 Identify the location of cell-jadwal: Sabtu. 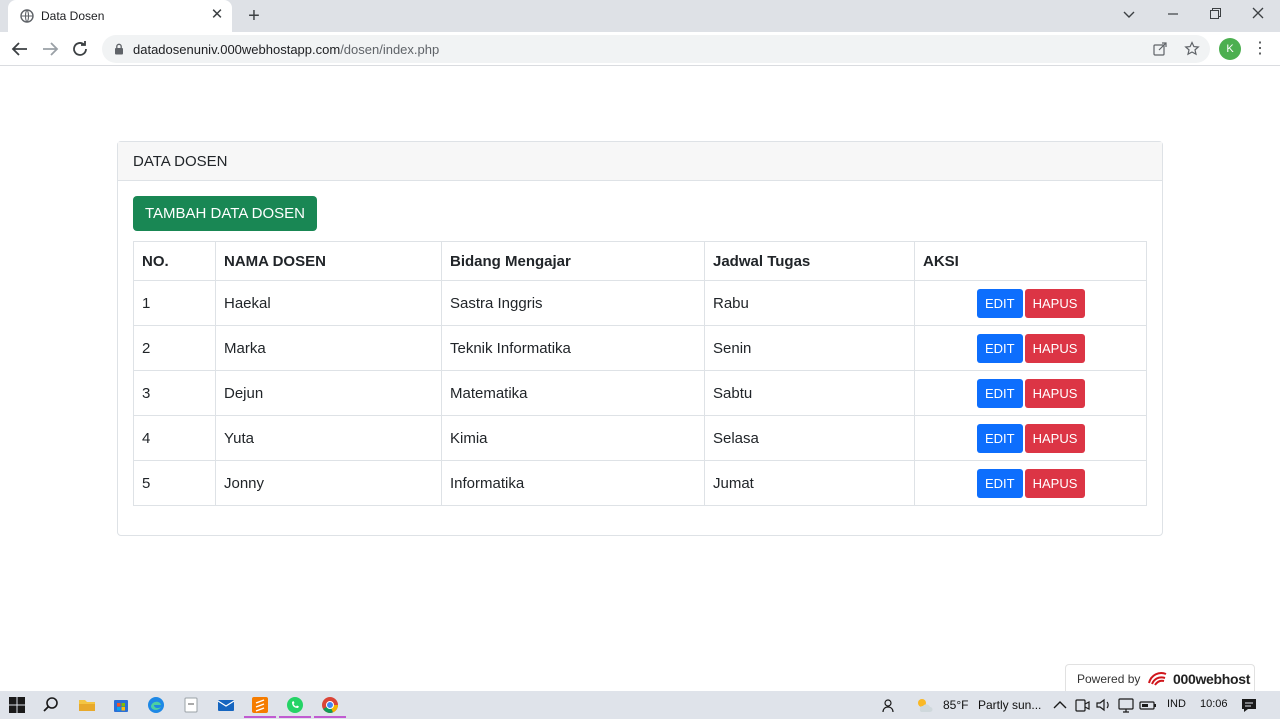
(809, 393).